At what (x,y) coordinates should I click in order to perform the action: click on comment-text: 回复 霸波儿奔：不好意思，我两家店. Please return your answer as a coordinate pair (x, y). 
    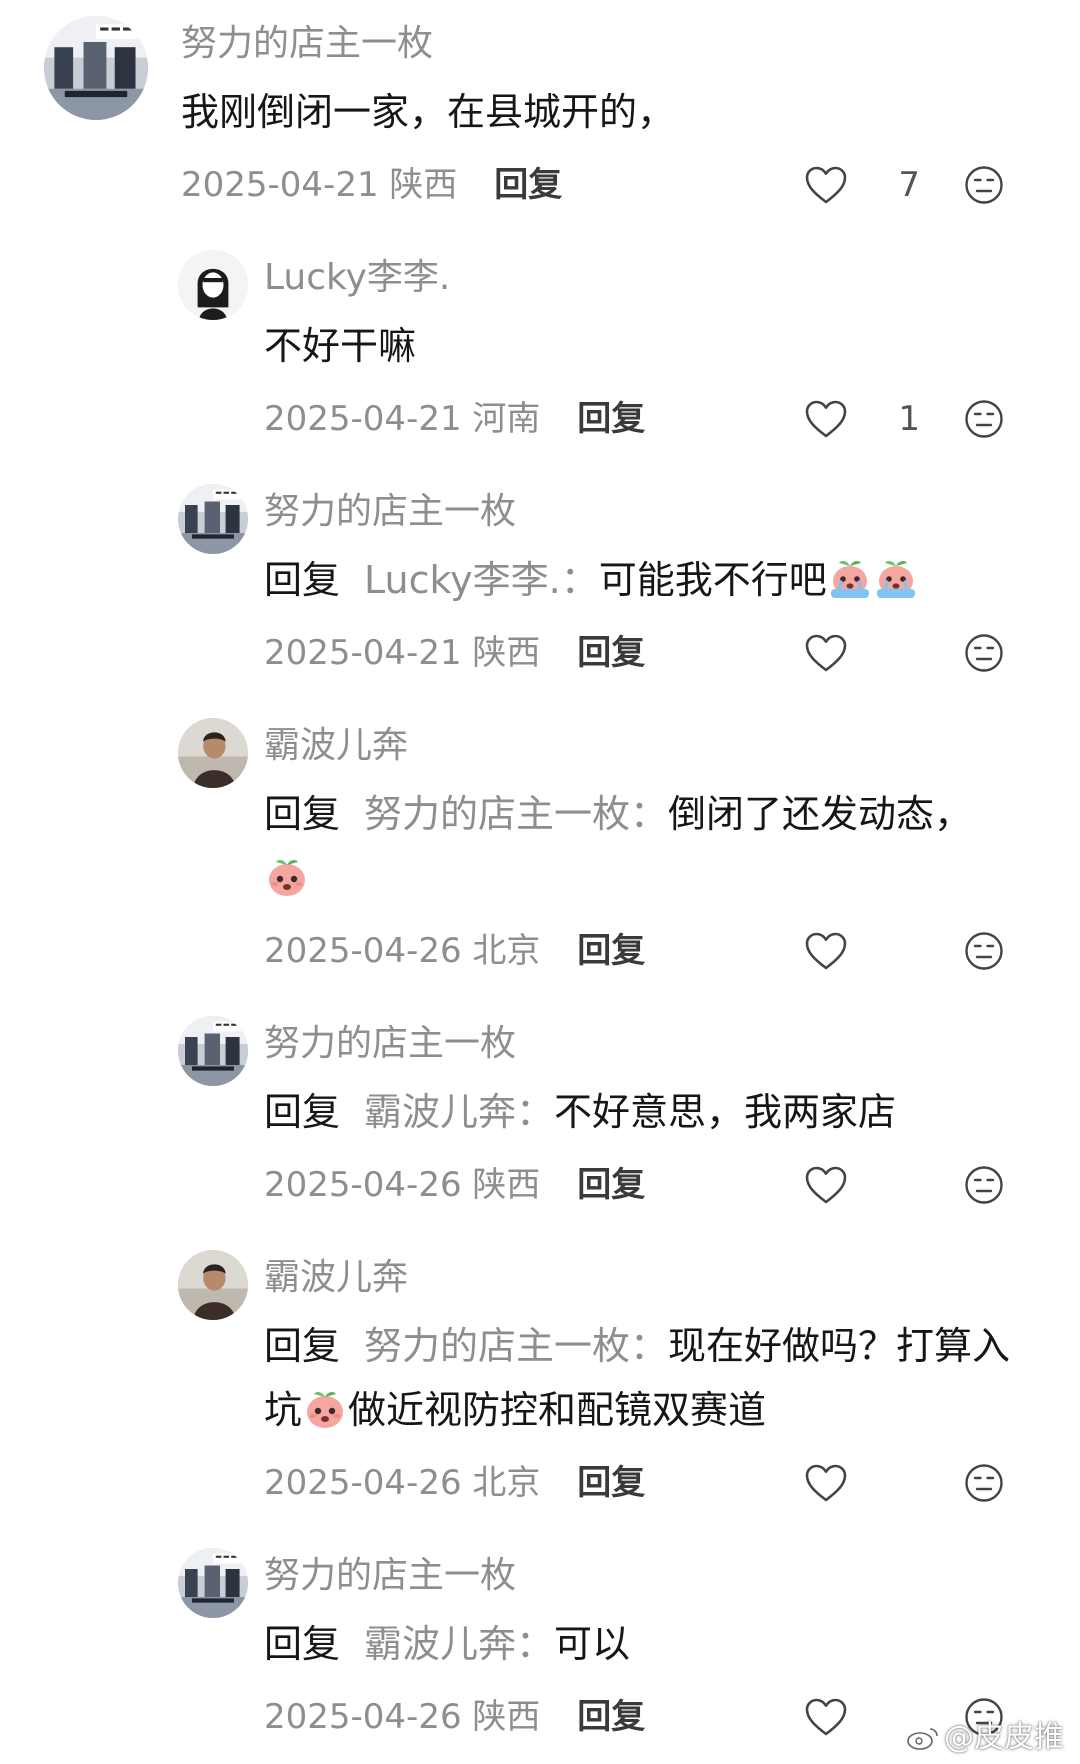
    Looking at the image, I should click on (644, 1112).